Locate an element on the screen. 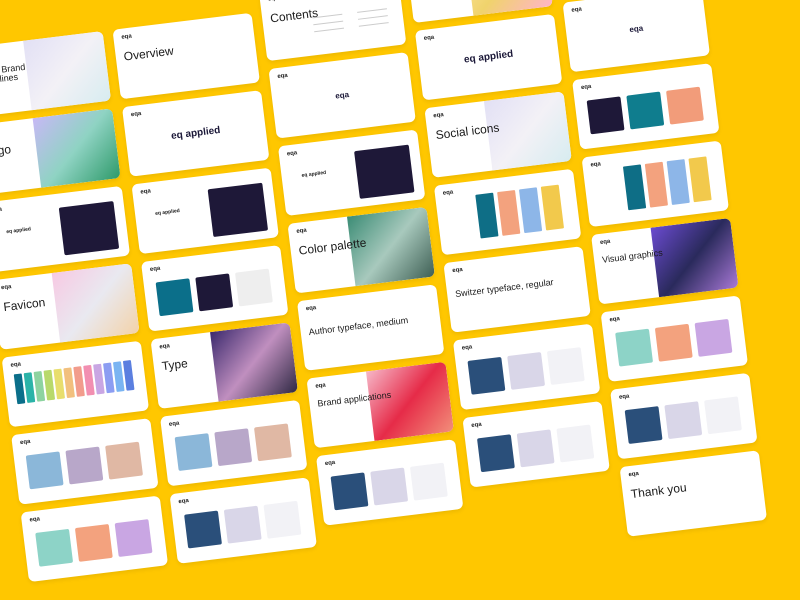 The height and width of the screenshot is (600, 800). slide-title: Contents is located at coordinates (294, 15).